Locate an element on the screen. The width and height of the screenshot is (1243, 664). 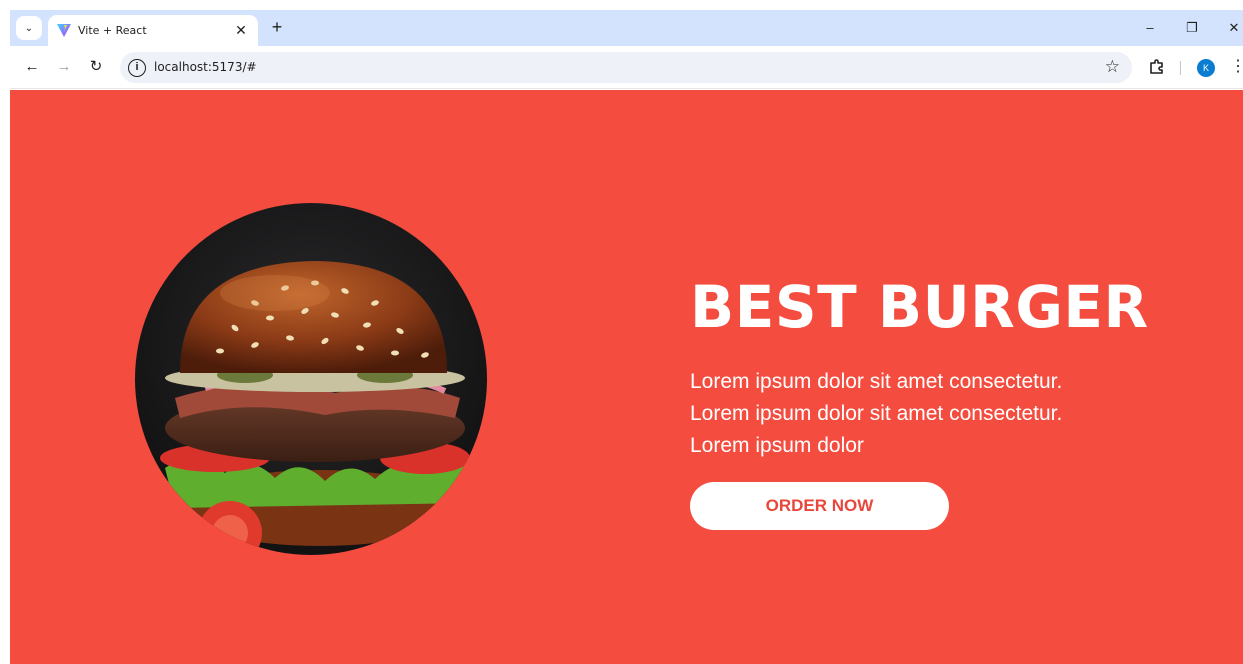
order-now-button: ORDER NOW is located at coordinates (819, 506).